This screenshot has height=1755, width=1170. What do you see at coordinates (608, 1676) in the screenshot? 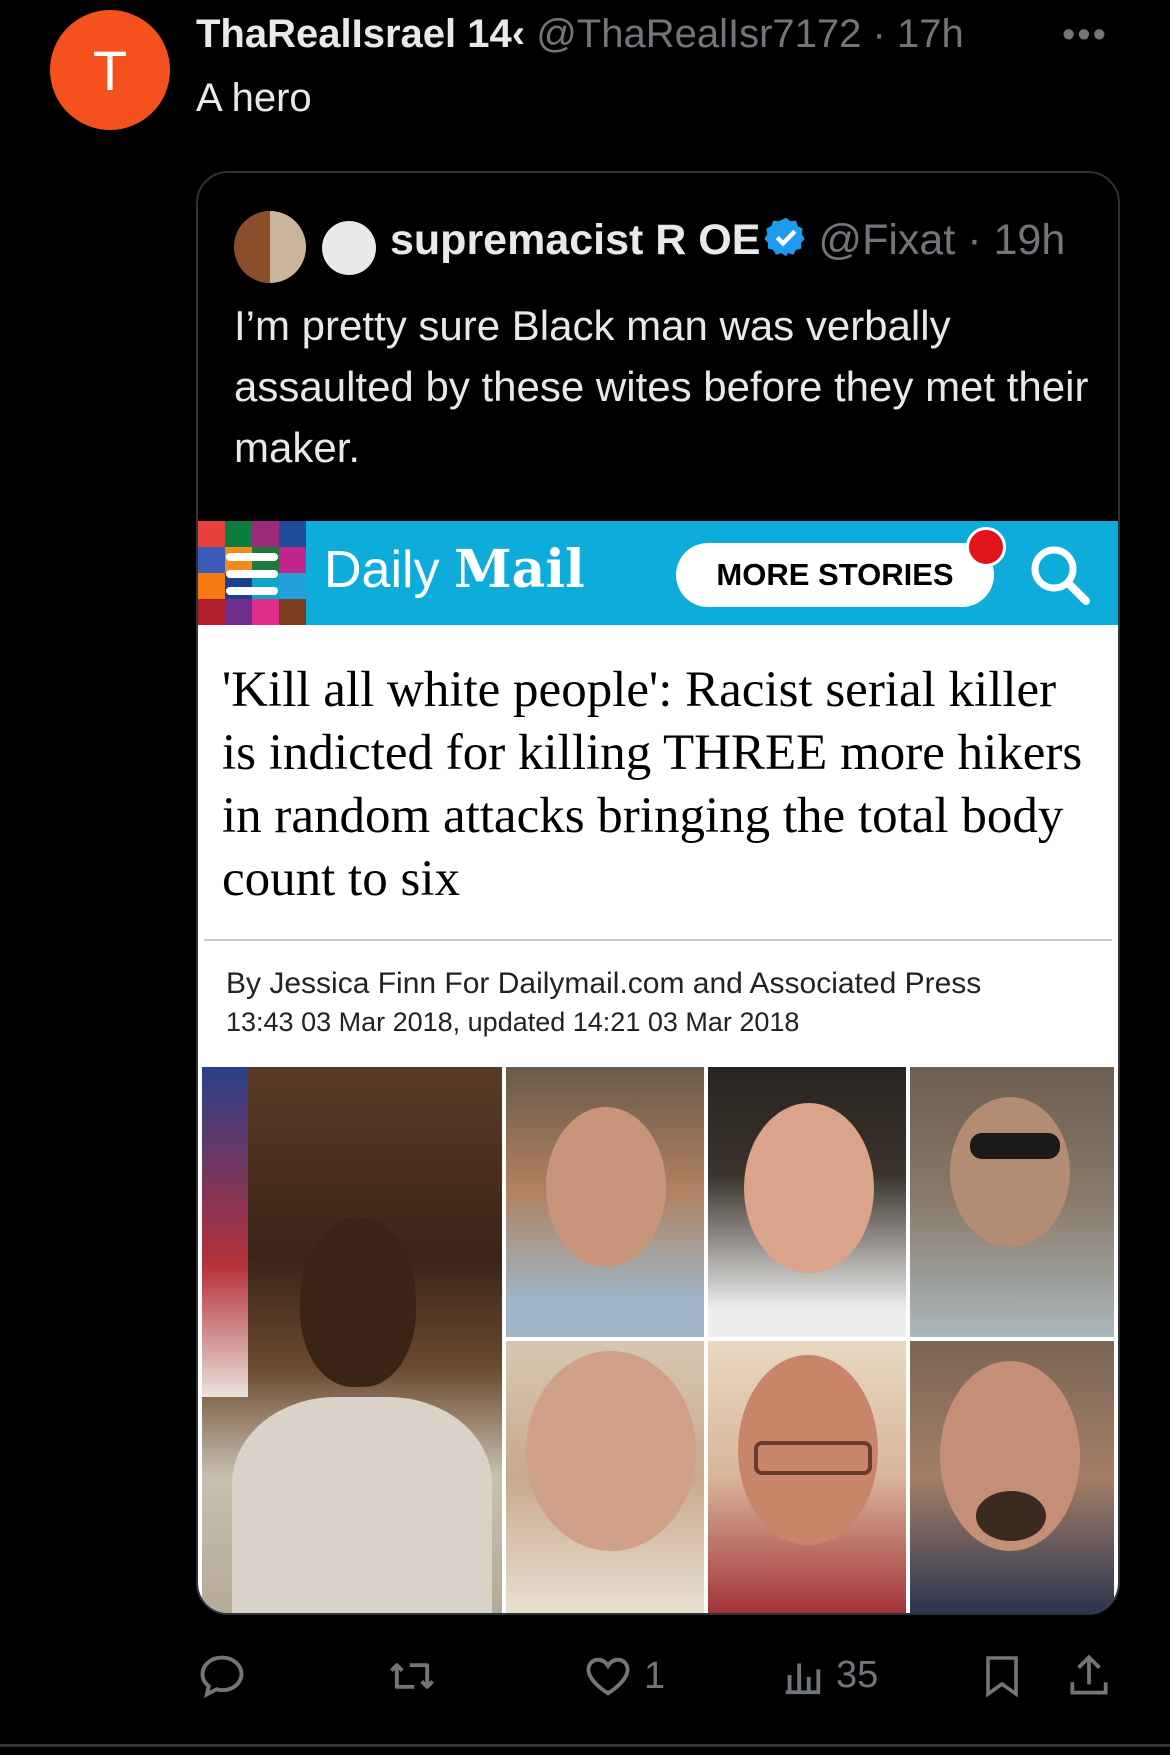
I see `like-icon` at bounding box center [608, 1676].